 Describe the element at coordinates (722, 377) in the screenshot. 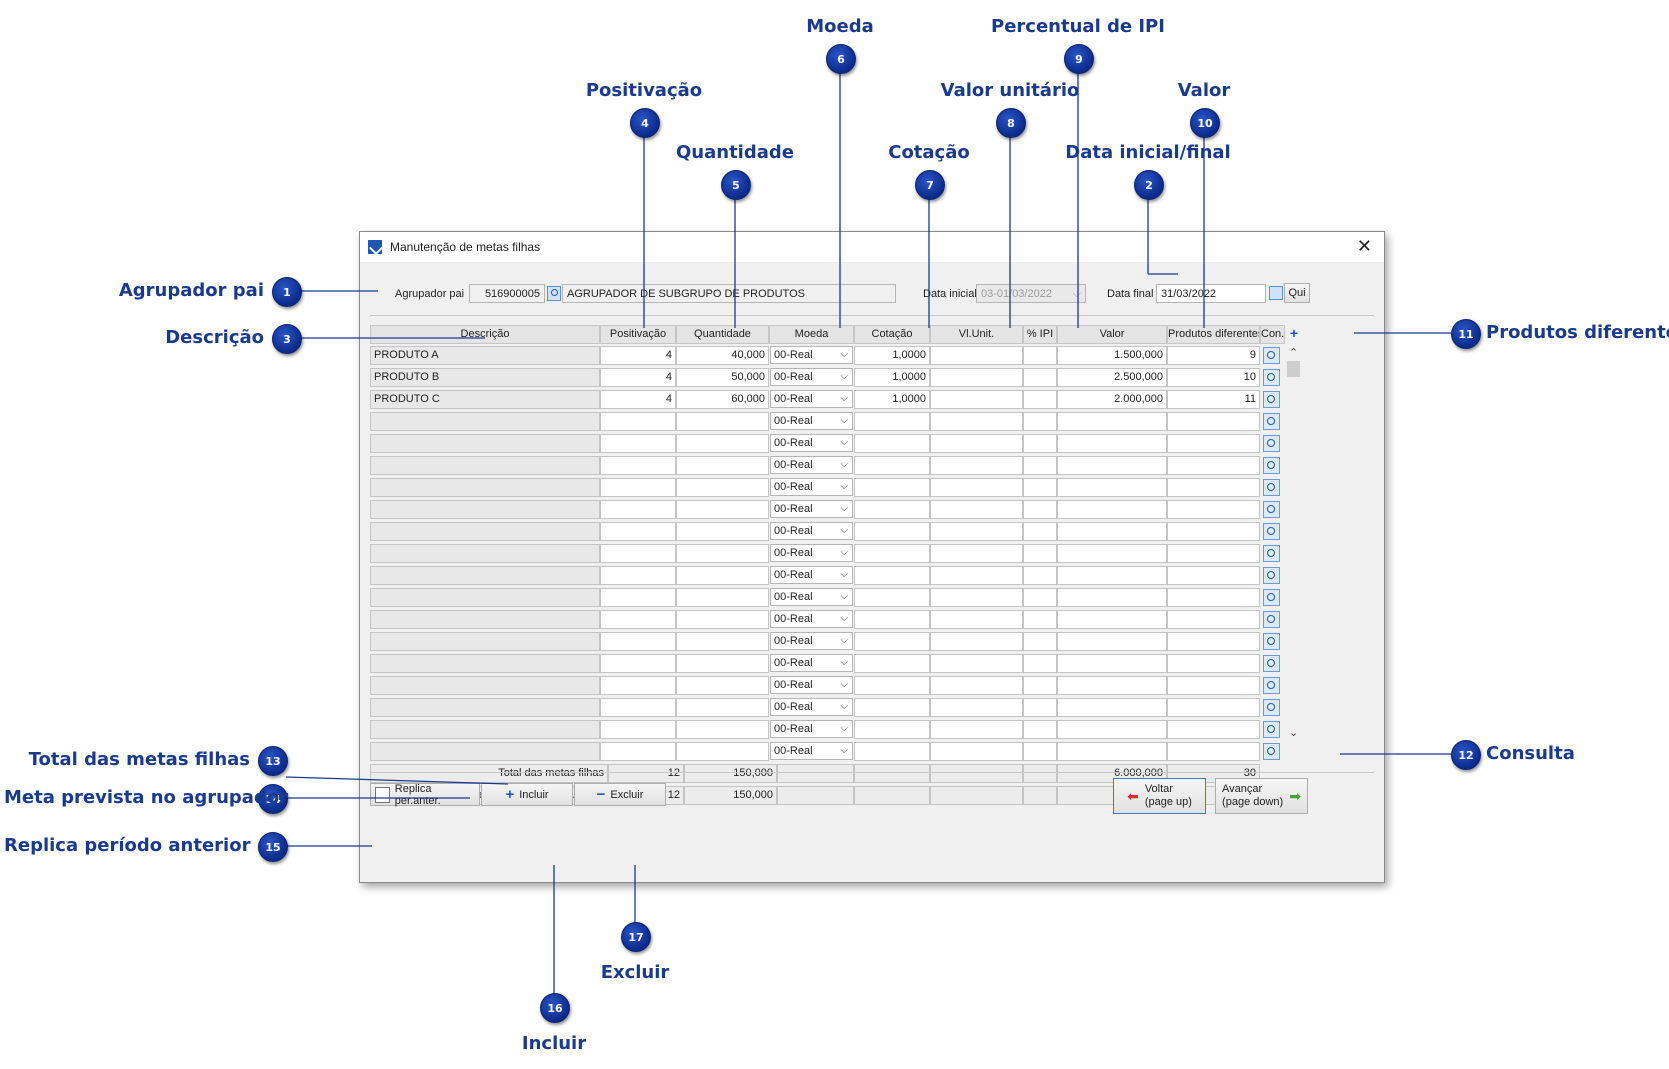

I see `cell-quantidade: 50,000` at that location.